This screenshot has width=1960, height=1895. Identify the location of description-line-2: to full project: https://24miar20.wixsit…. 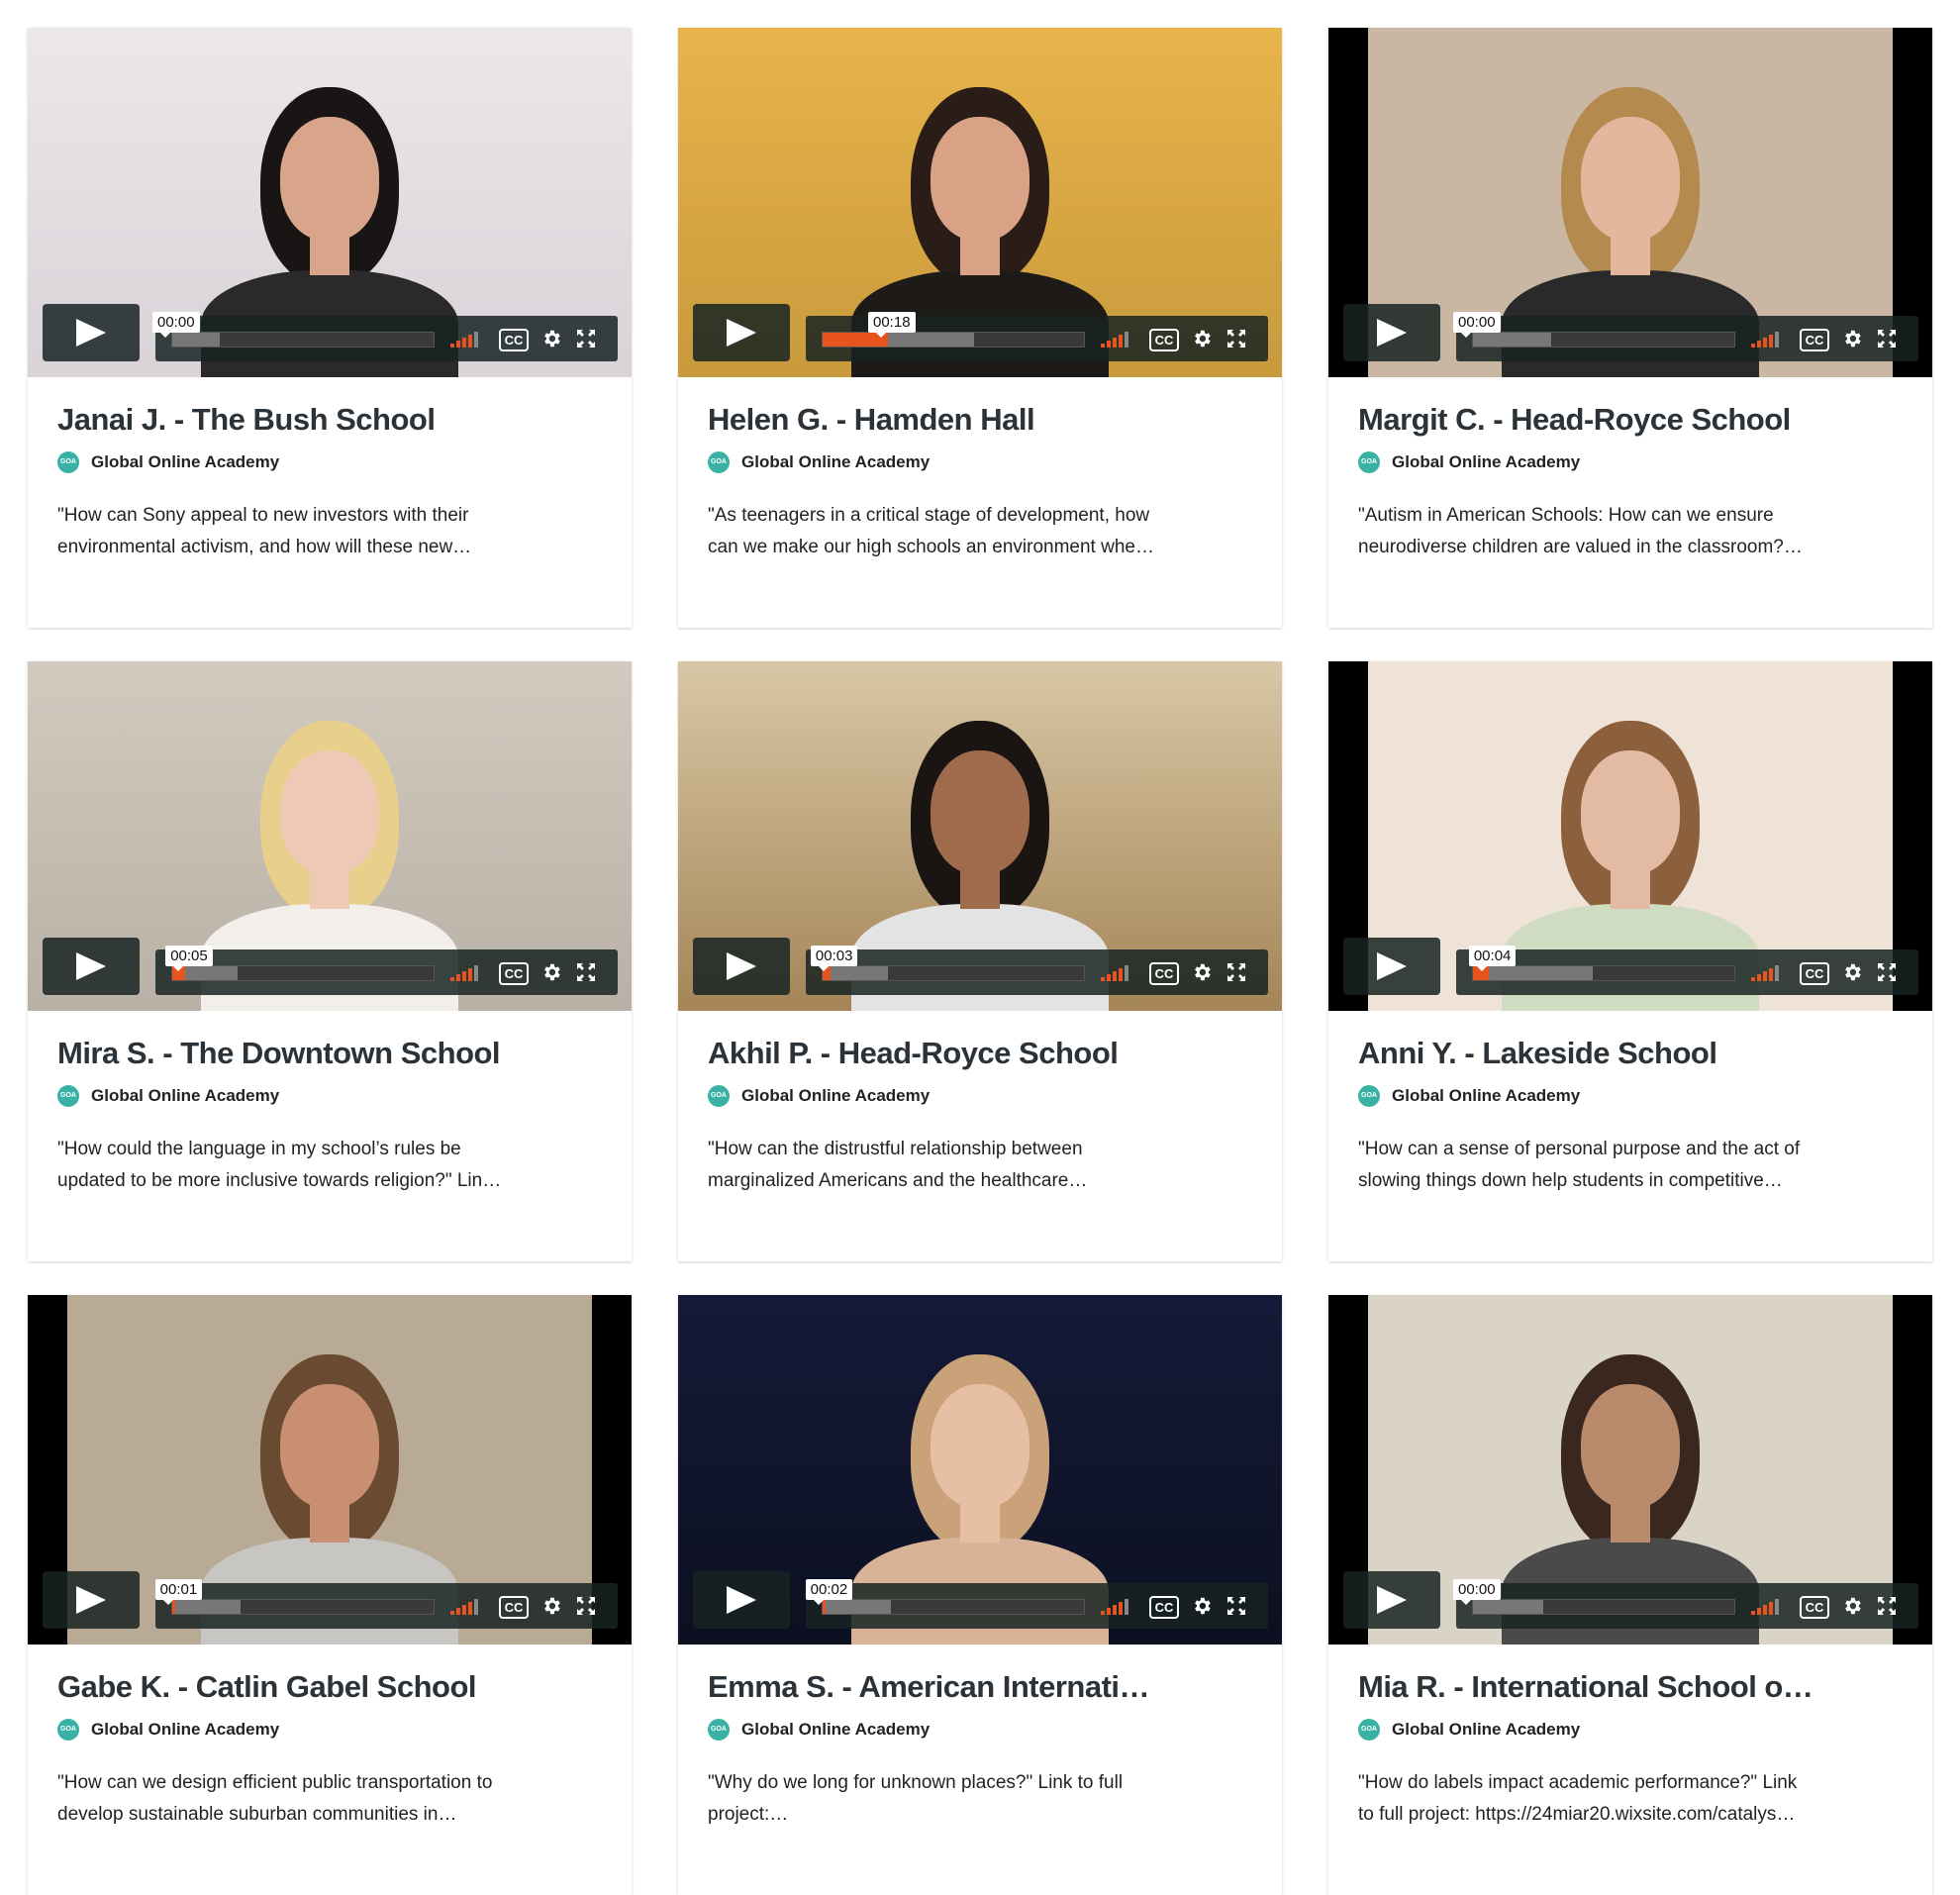
(1577, 1814).